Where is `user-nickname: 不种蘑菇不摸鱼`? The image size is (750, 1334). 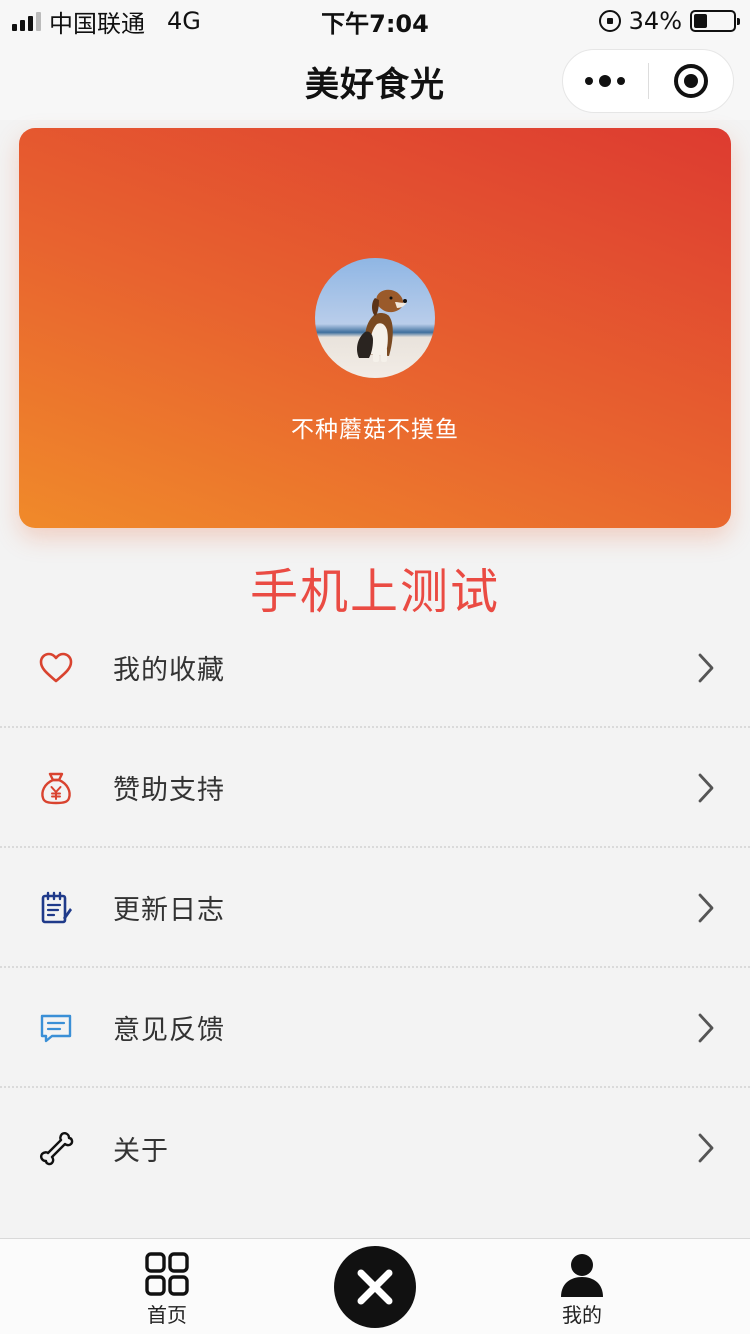 user-nickname: 不种蘑菇不摸鱼 is located at coordinates (375, 430).